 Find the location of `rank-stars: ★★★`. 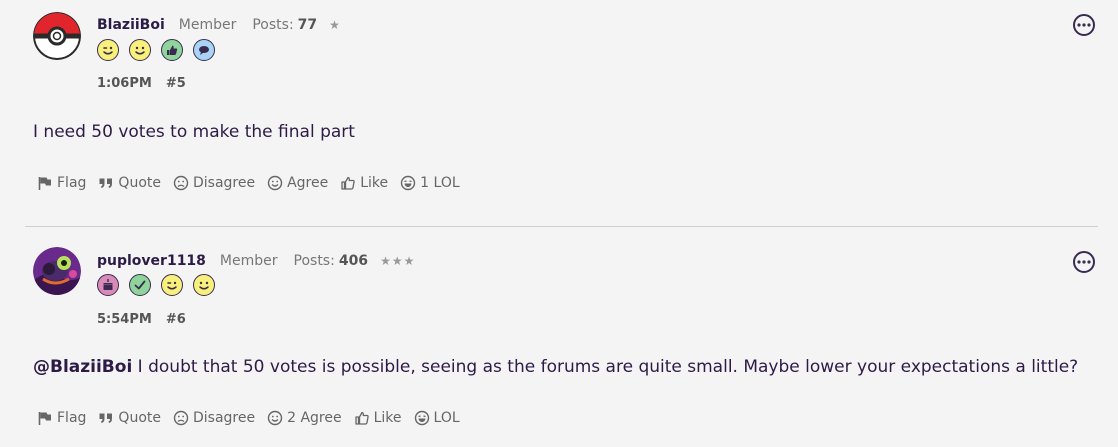

rank-stars: ★★★ is located at coordinates (398, 261).